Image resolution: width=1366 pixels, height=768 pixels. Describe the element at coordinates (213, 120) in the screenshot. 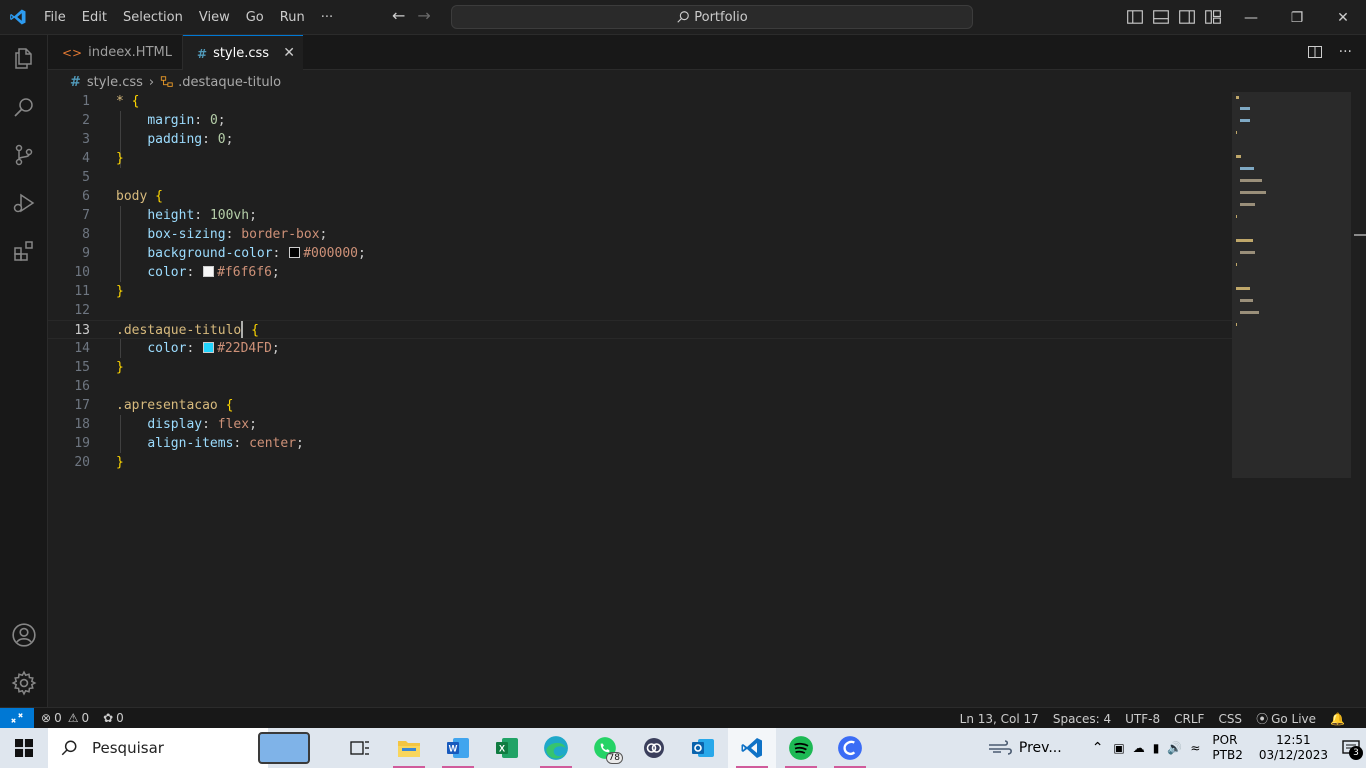

I see `number-token: 0` at that location.